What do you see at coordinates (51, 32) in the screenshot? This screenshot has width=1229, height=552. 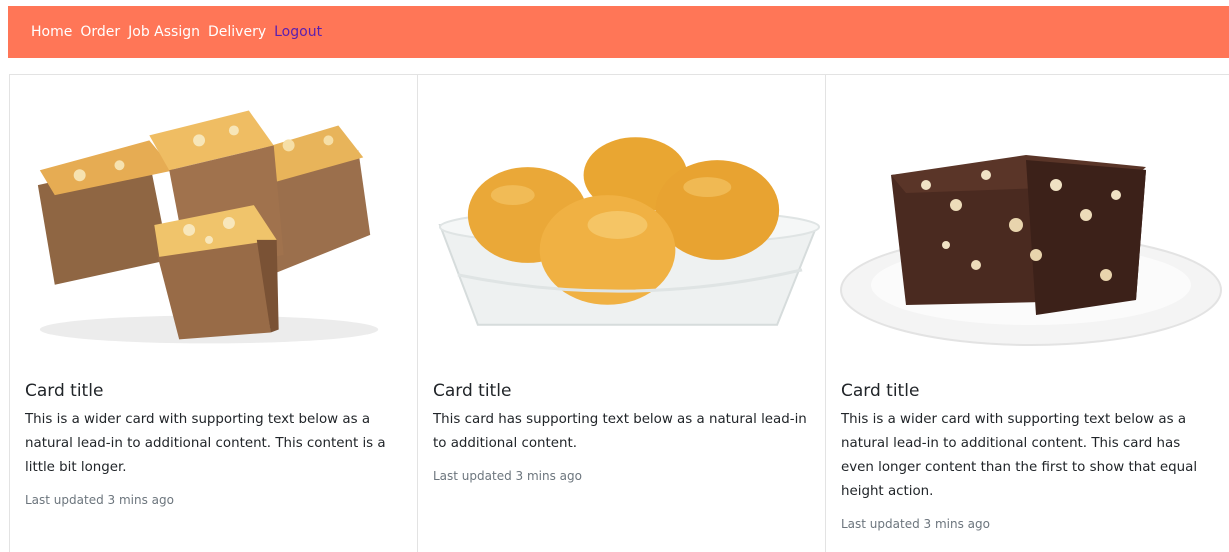 I see `nav-link-home: Home` at bounding box center [51, 32].